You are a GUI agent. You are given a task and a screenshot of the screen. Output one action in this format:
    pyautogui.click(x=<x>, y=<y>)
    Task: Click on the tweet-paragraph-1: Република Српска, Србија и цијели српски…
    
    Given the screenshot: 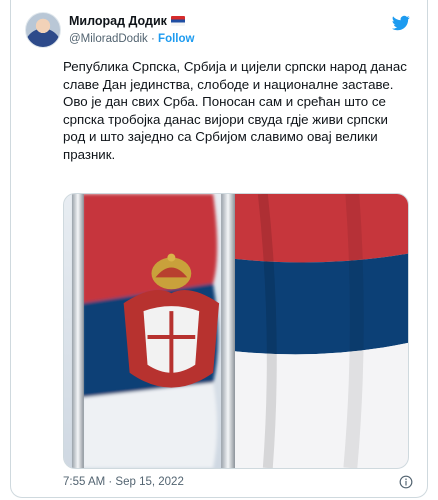 What is the action you would take?
    pyautogui.click(x=237, y=75)
    